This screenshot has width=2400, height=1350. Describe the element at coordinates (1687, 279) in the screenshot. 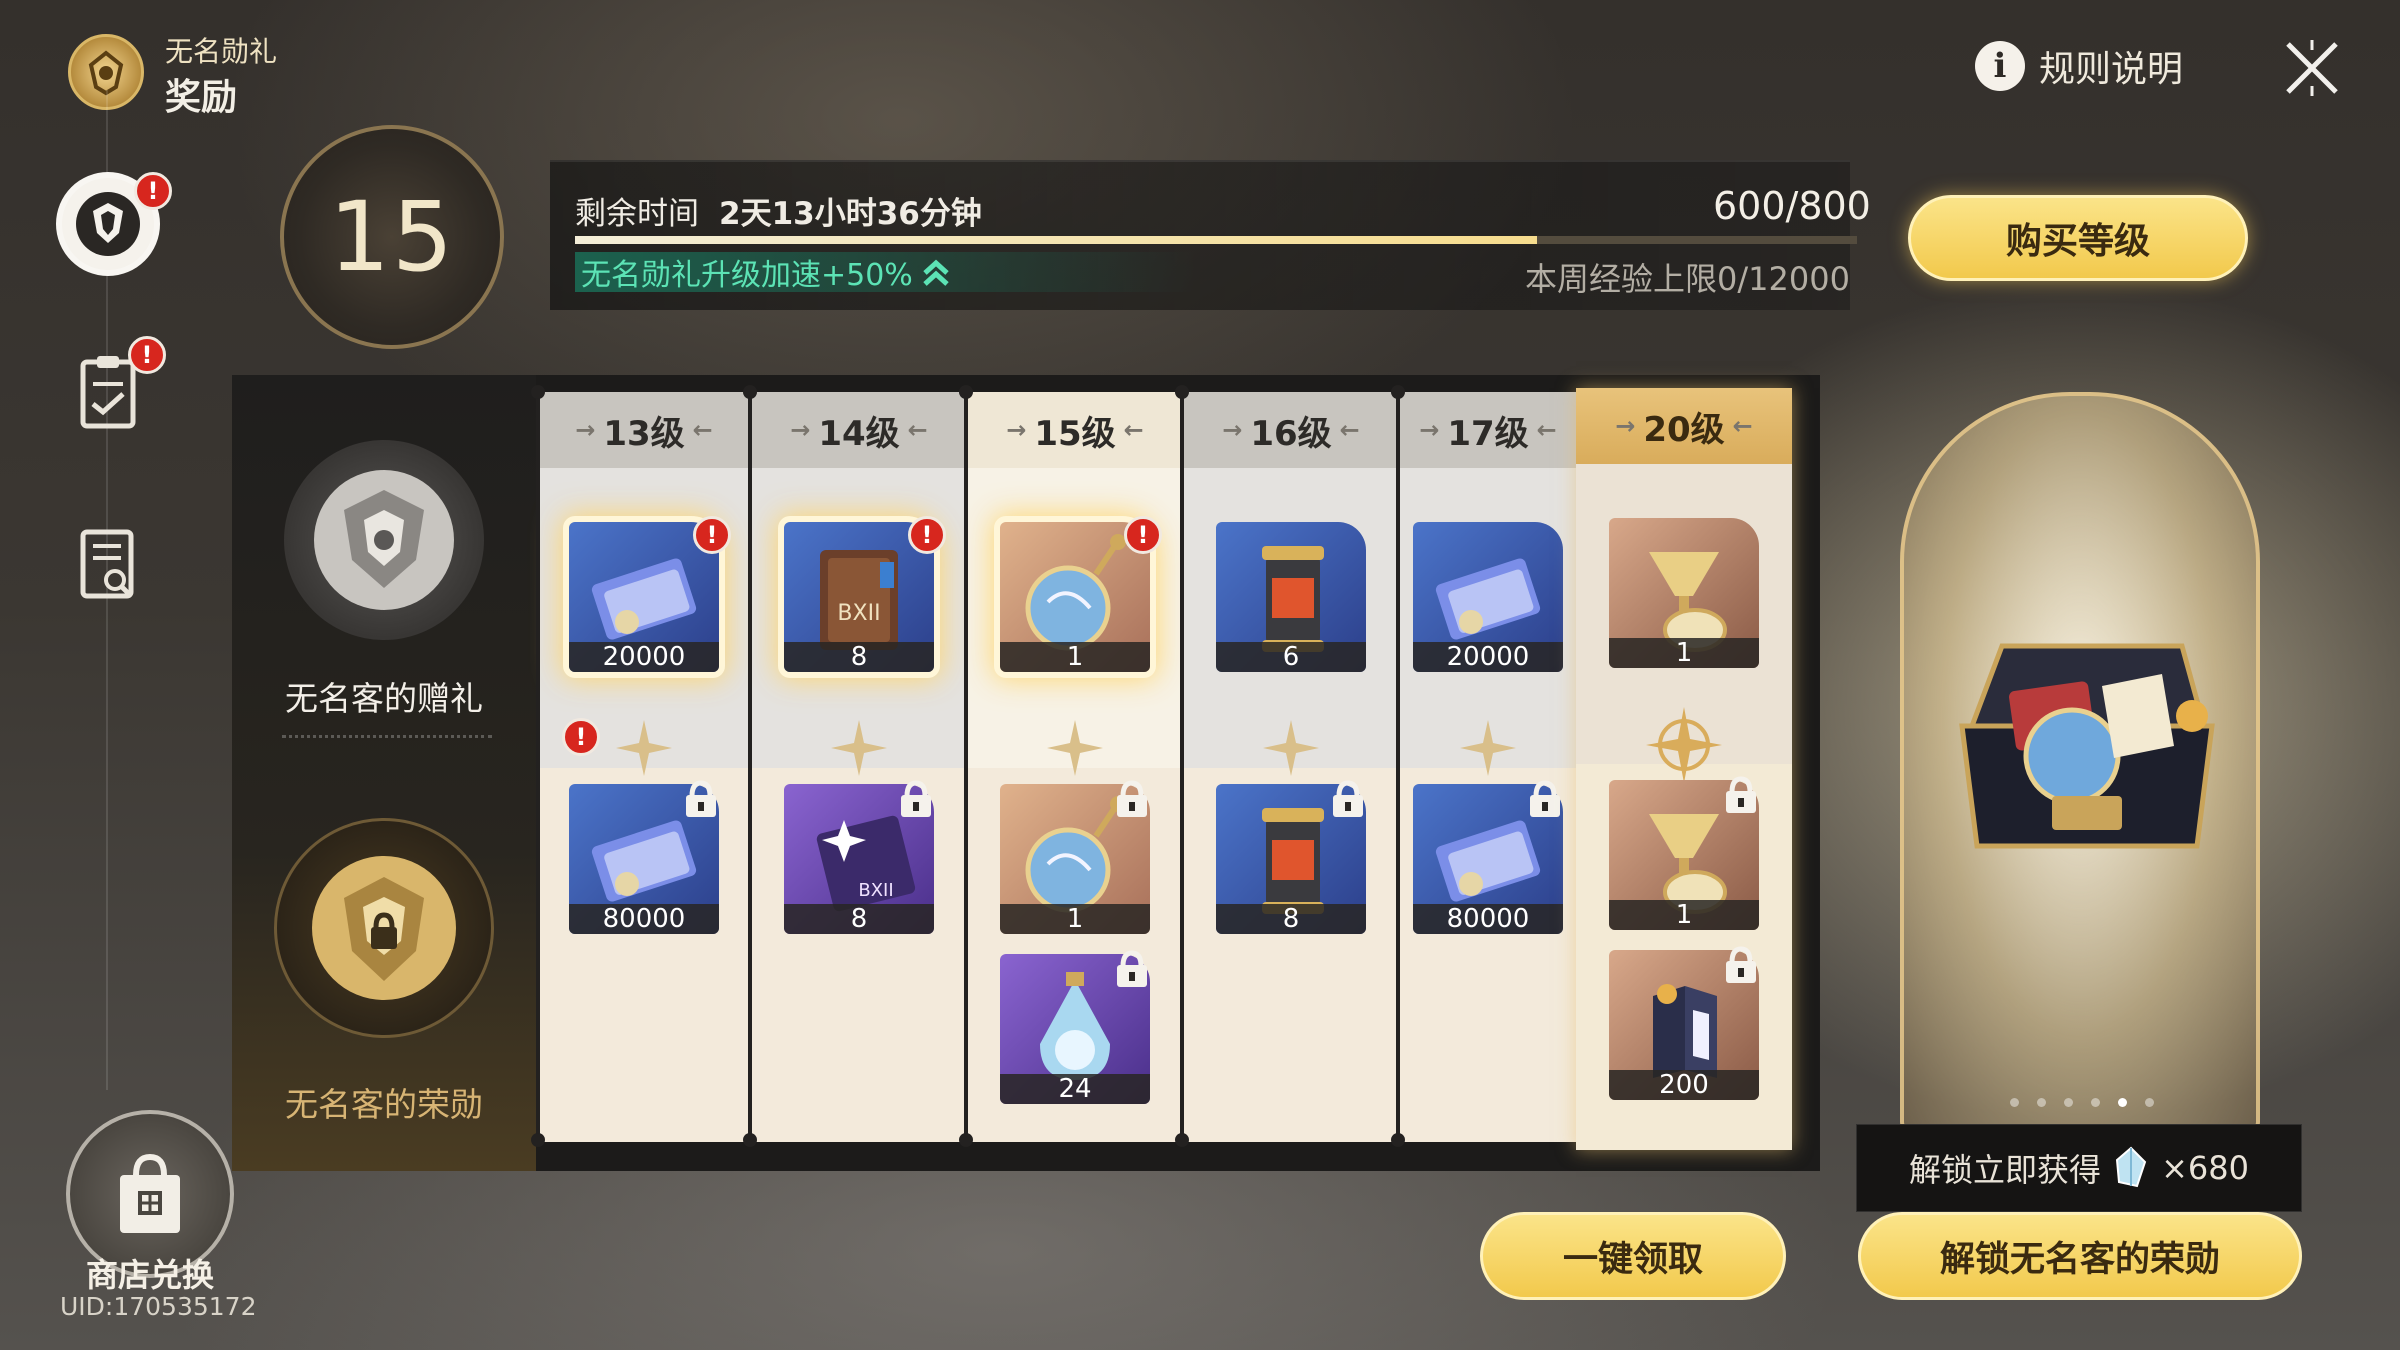

I see `weekly-exp-cap: 本周经验上限0/12000` at that location.